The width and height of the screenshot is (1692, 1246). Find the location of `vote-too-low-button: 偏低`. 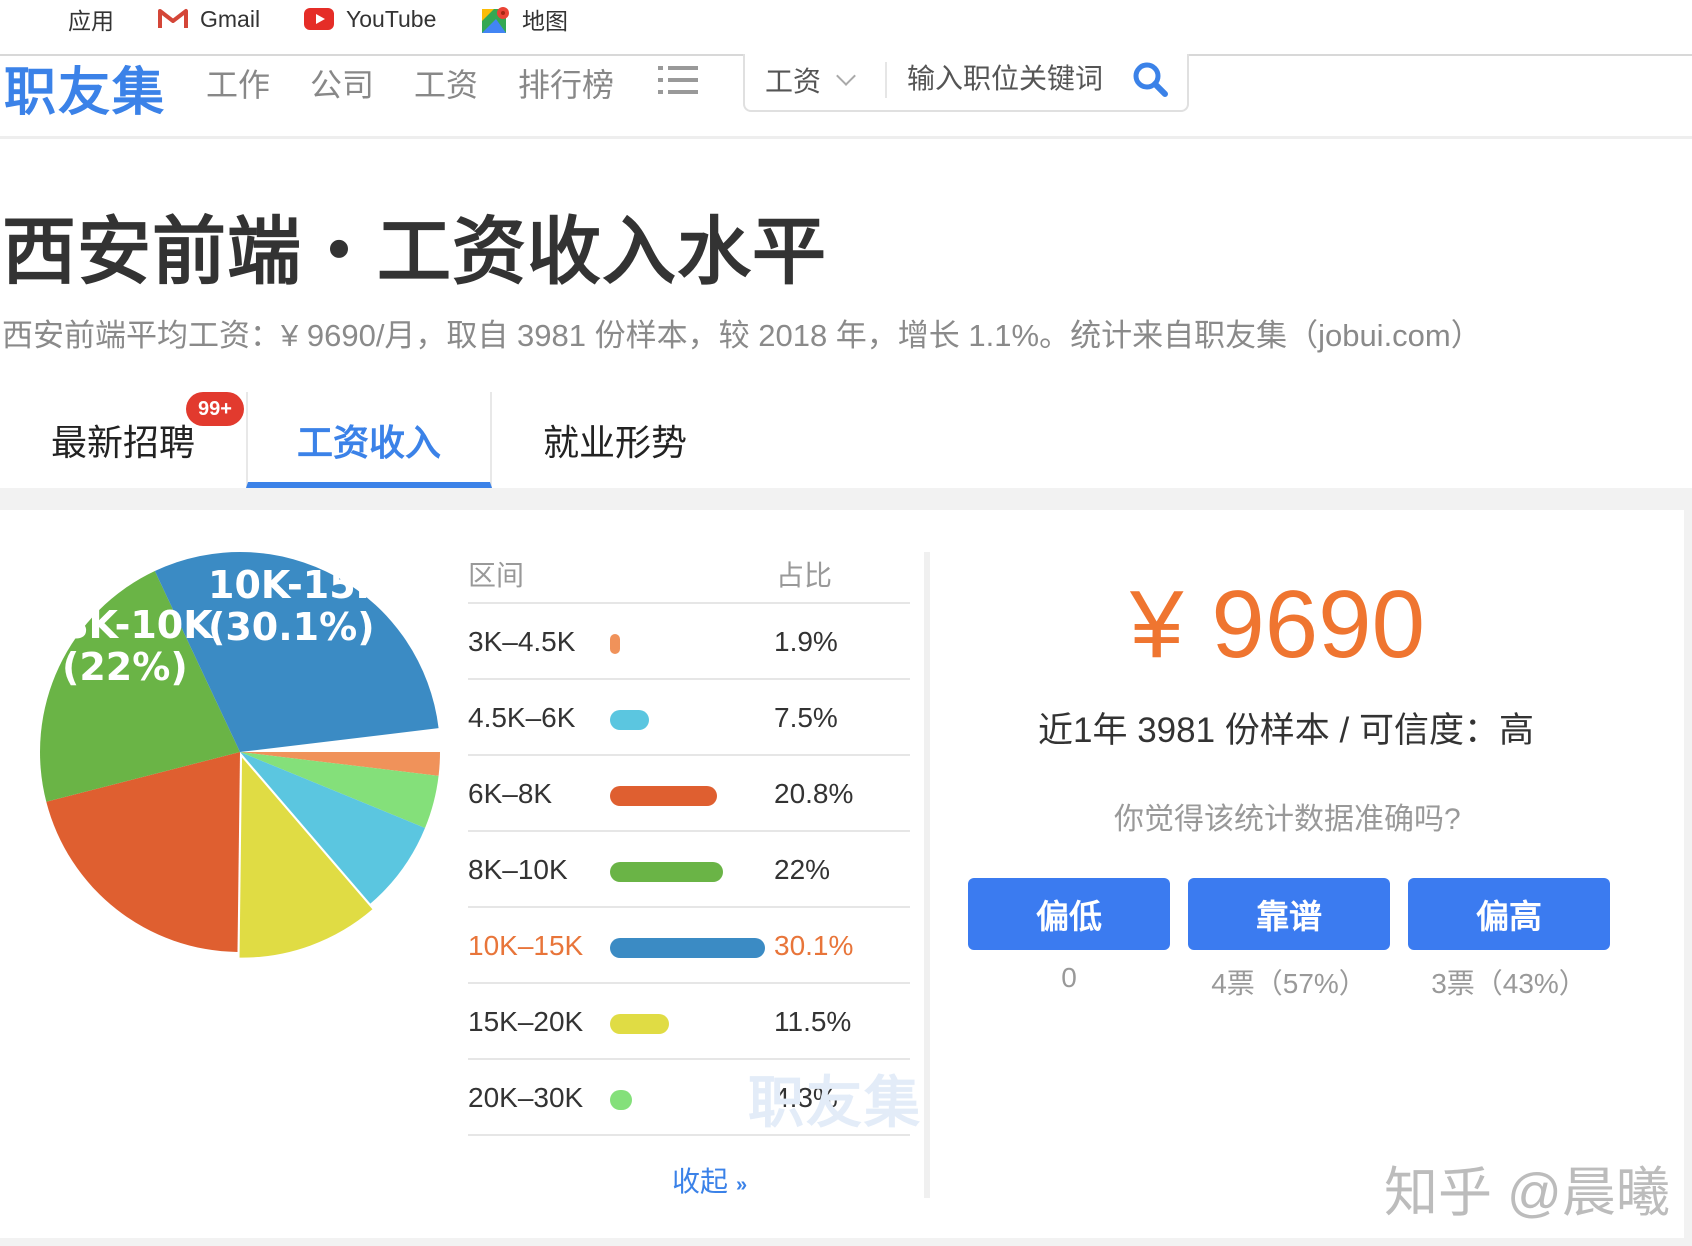

vote-too-low-button: 偏低 is located at coordinates (1069, 914).